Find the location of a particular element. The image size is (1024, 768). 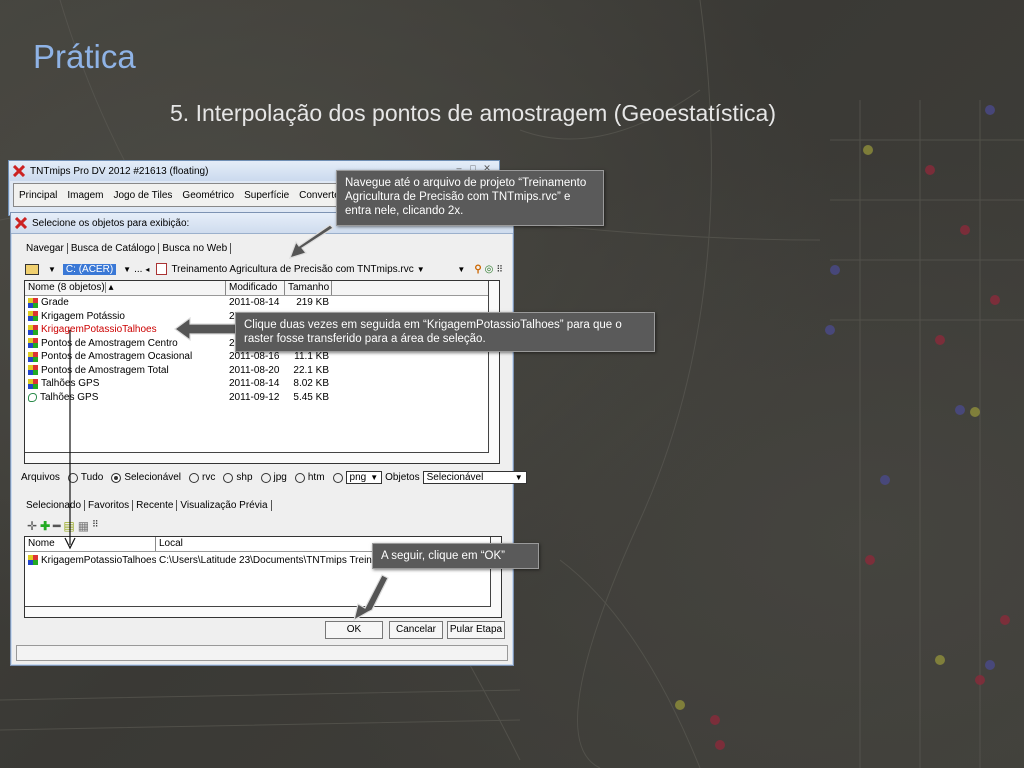

tab-favoritos: Favoritos is located at coordinates (109, 505).